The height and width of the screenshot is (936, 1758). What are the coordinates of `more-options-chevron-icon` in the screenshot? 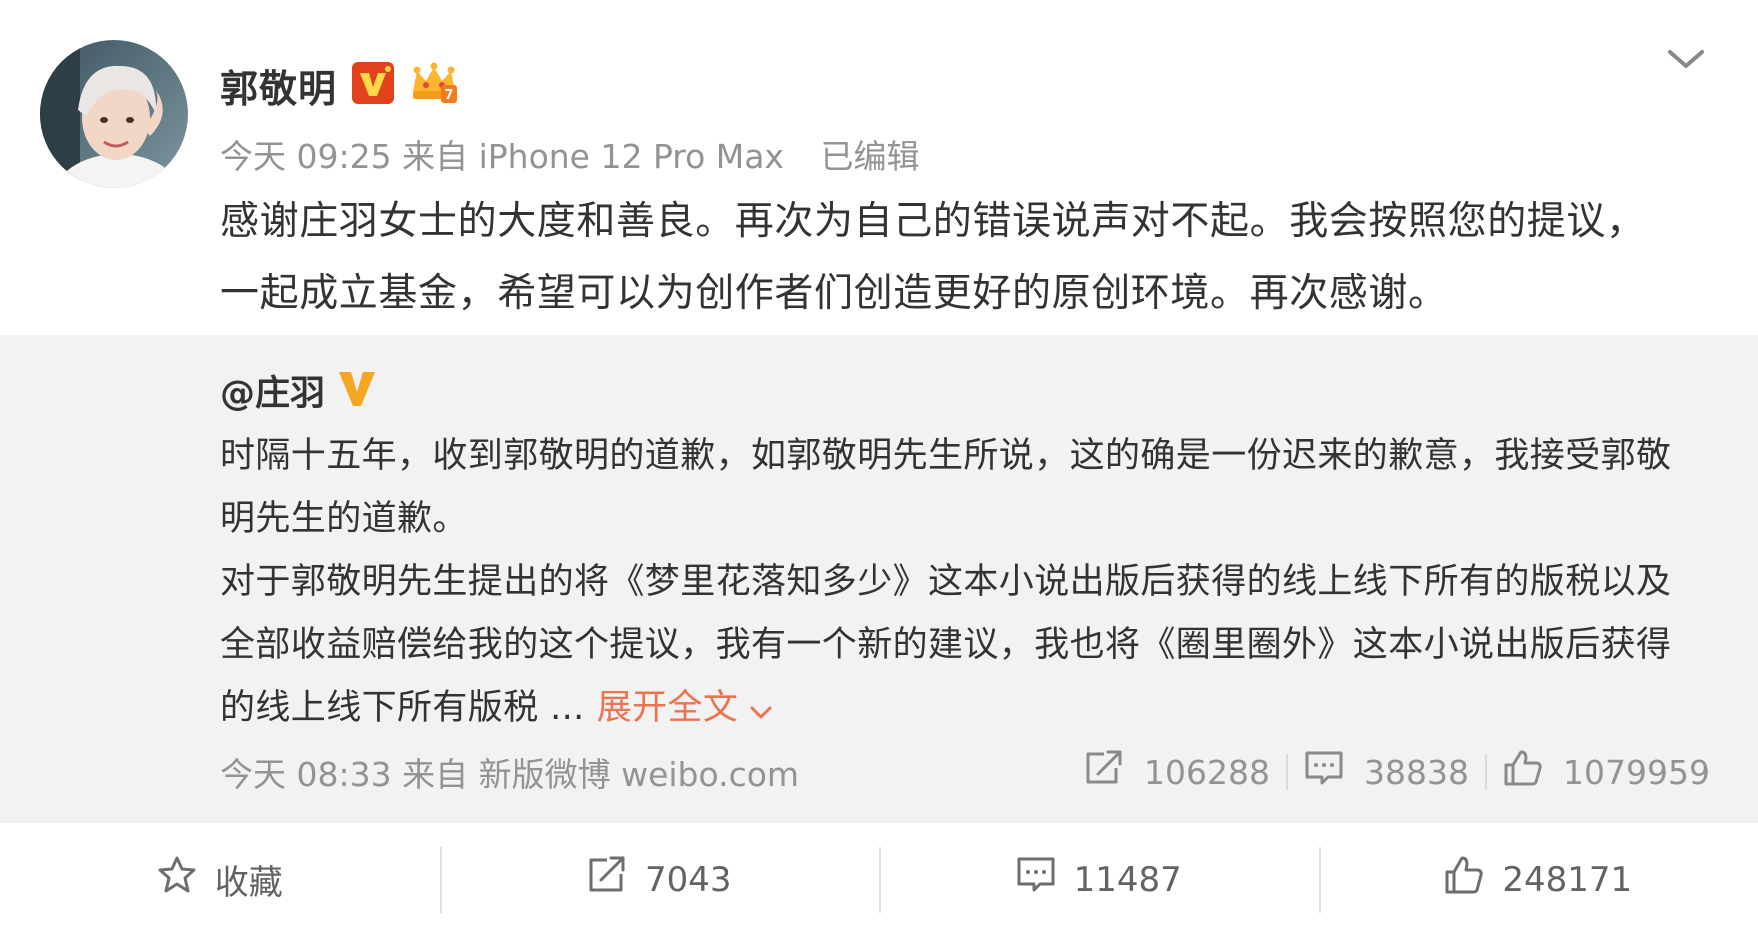 It's located at (1686, 60).